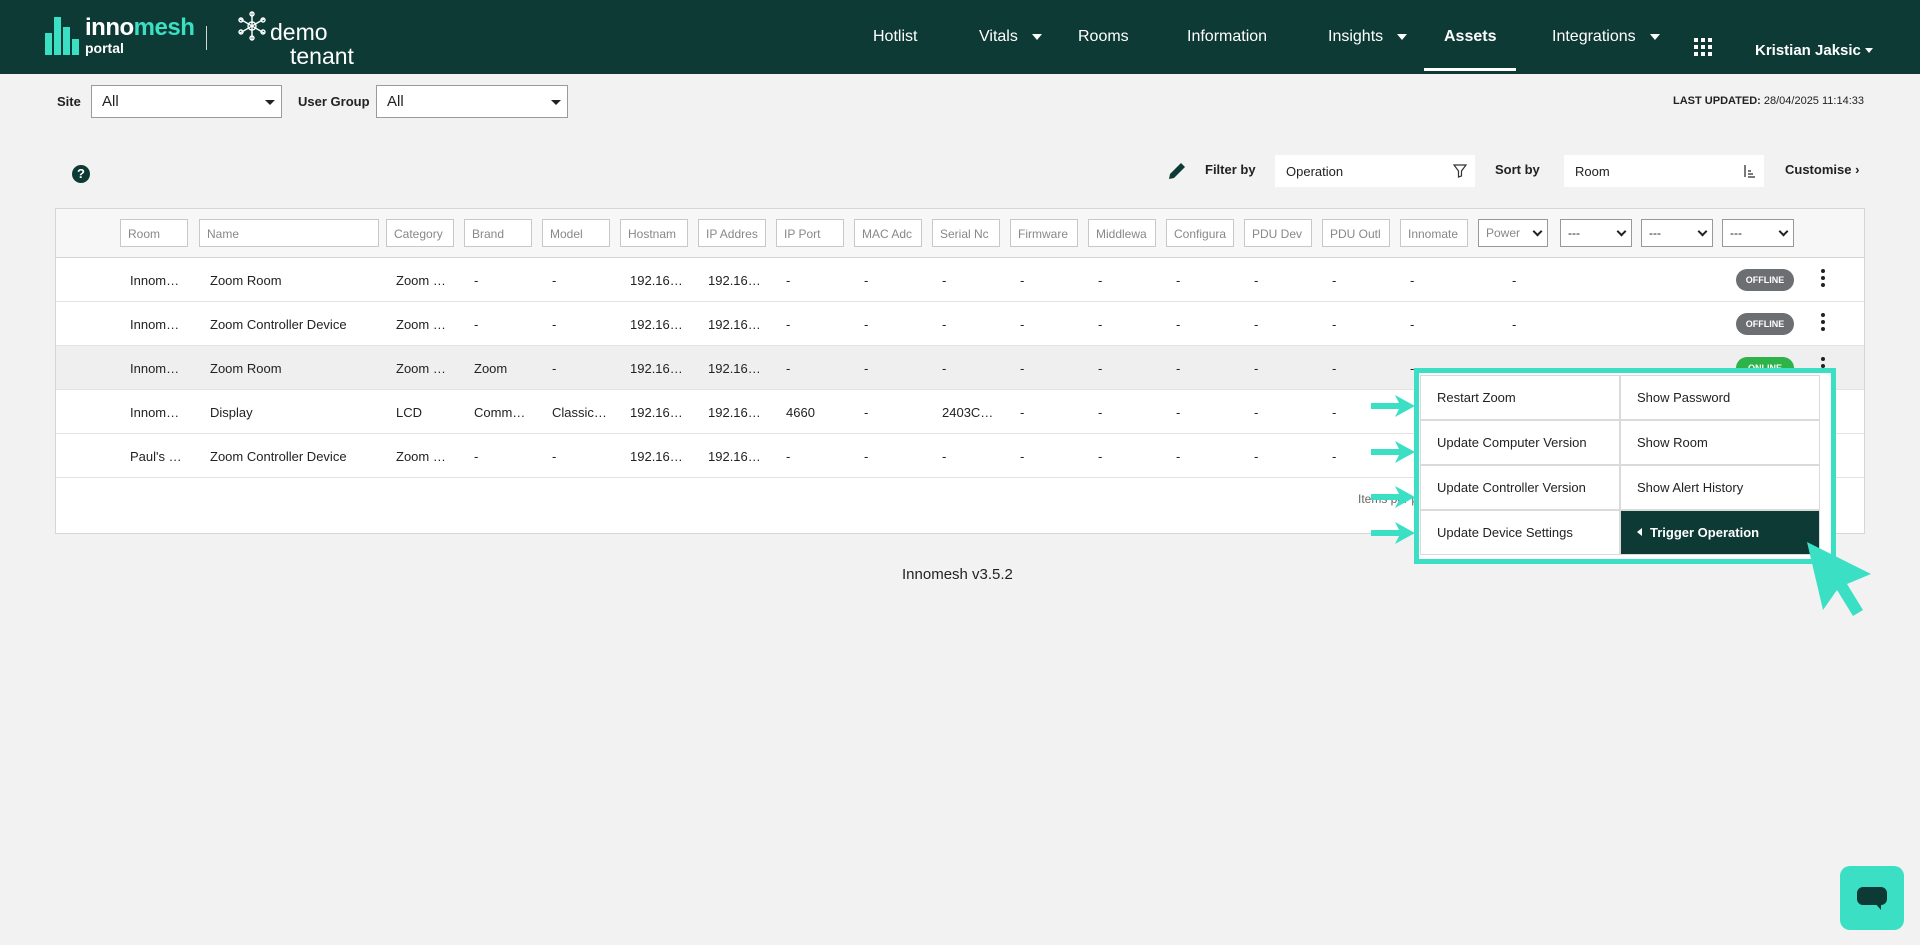 The width and height of the screenshot is (1920, 945). What do you see at coordinates (1513, 233) in the screenshot?
I see `col-filter-power: Power` at bounding box center [1513, 233].